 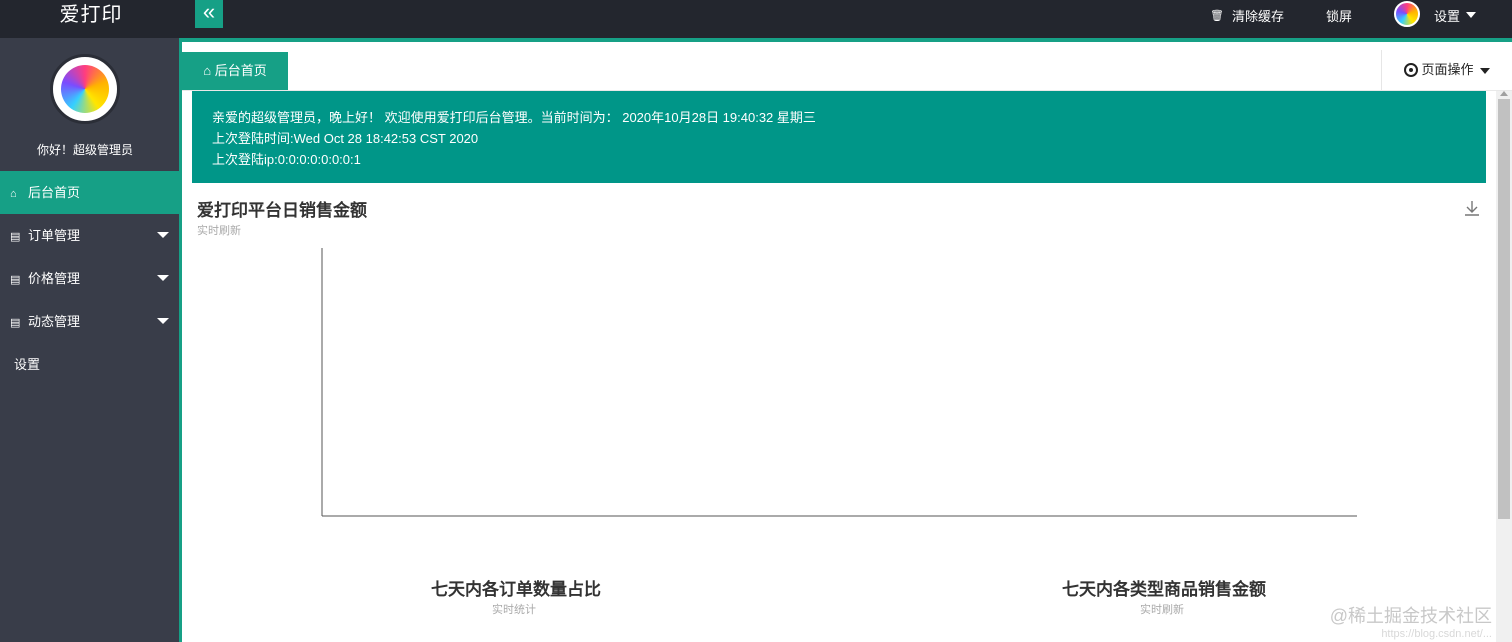 I want to click on content-scrollbar, so click(x=1504, y=366).